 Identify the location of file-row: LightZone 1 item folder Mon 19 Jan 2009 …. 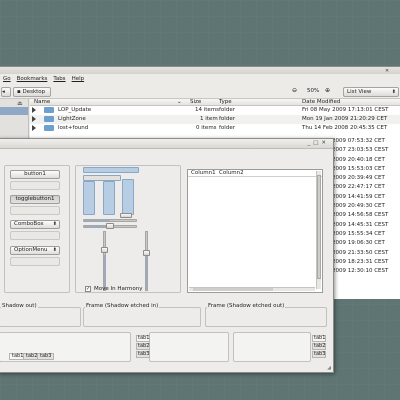
(215, 119).